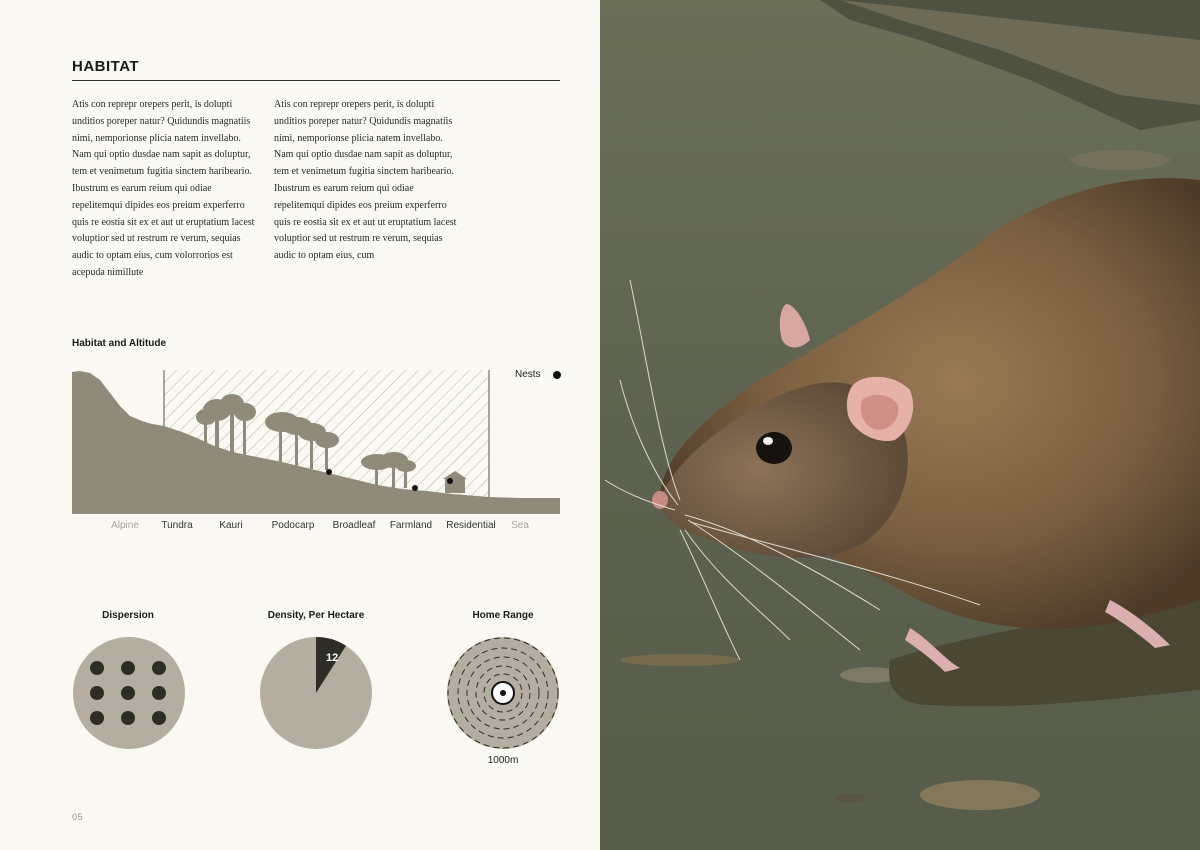  What do you see at coordinates (316, 442) in the screenshot?
I see `habitat-altitude-chart` at bounding box center [316, 442].